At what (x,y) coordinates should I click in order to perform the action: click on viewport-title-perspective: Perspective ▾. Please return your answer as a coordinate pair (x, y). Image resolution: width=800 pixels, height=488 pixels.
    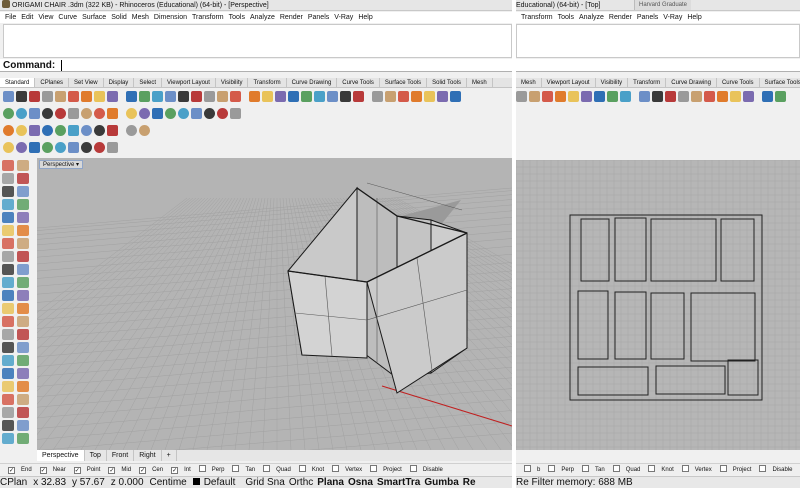
    Looking at the image, I should click on (61, 164).